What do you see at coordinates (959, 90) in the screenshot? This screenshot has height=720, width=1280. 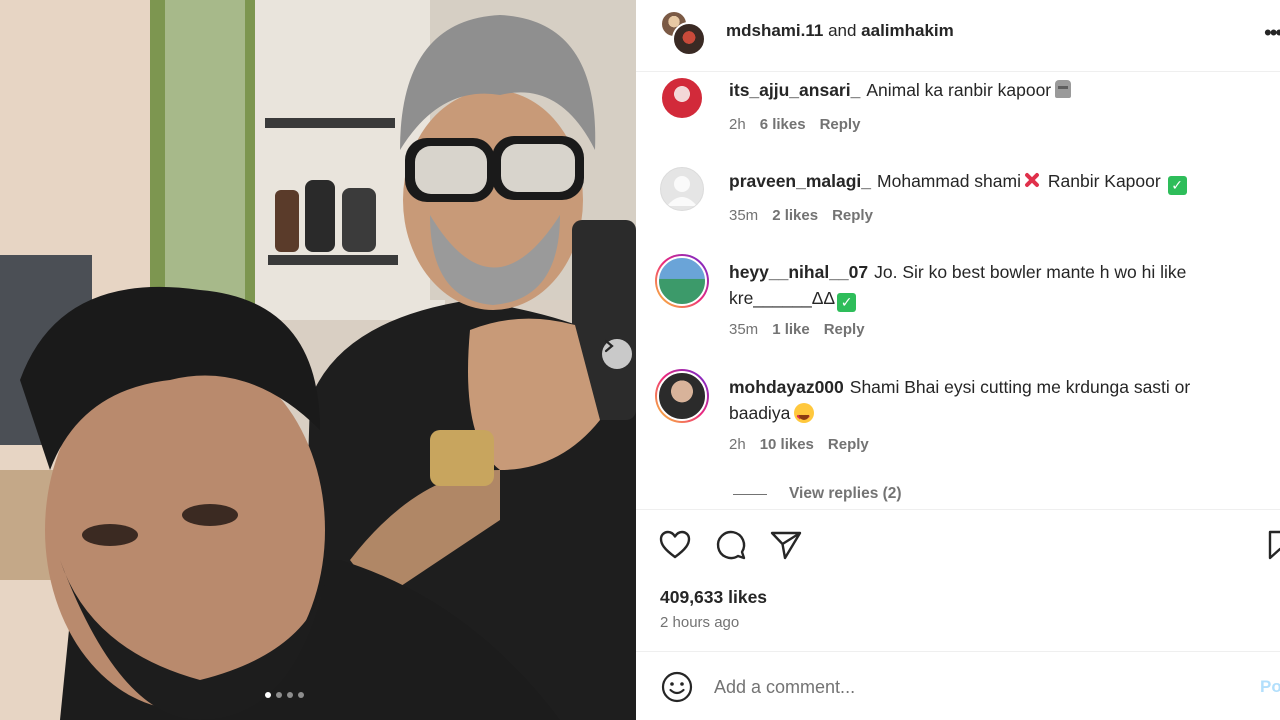 I see `comment-text: Animal ka ranbir kapoor` at bounding box center [959, 90].